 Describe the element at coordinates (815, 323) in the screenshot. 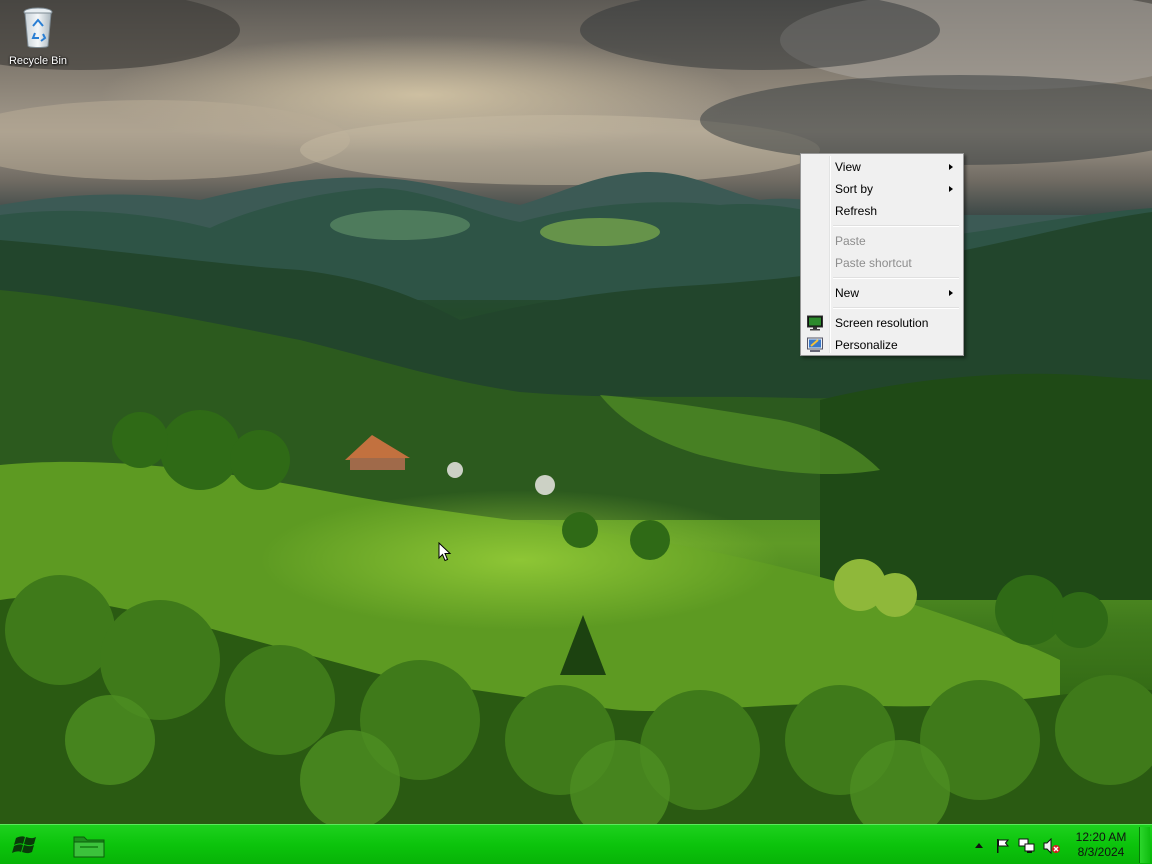

I see `monitor-icon` at that location.